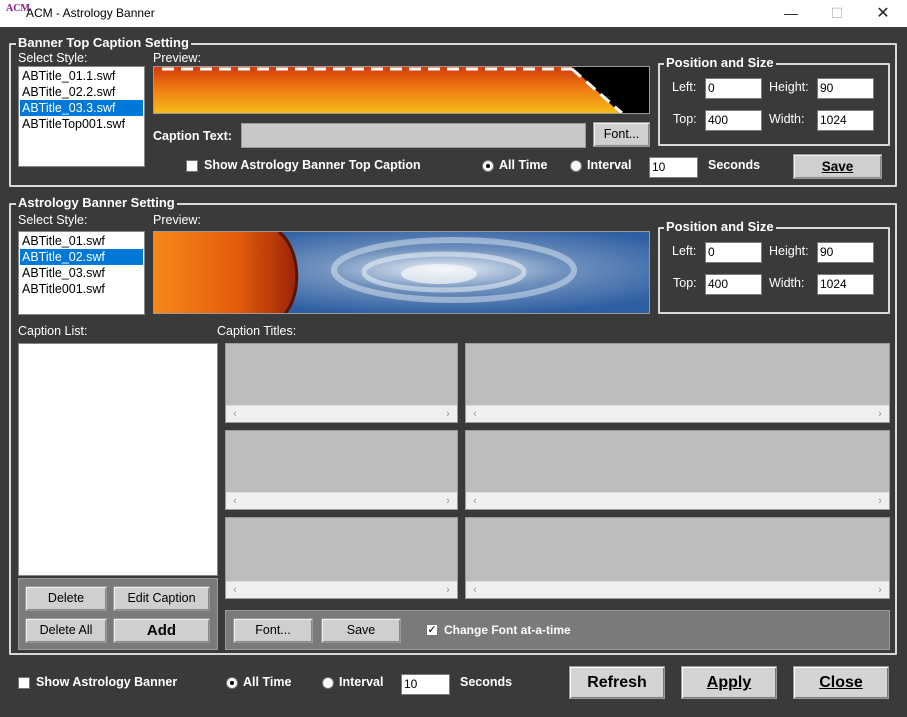  I want to click on top-caption-group-title: Banner Top Caption Setting, so click(103, 42).